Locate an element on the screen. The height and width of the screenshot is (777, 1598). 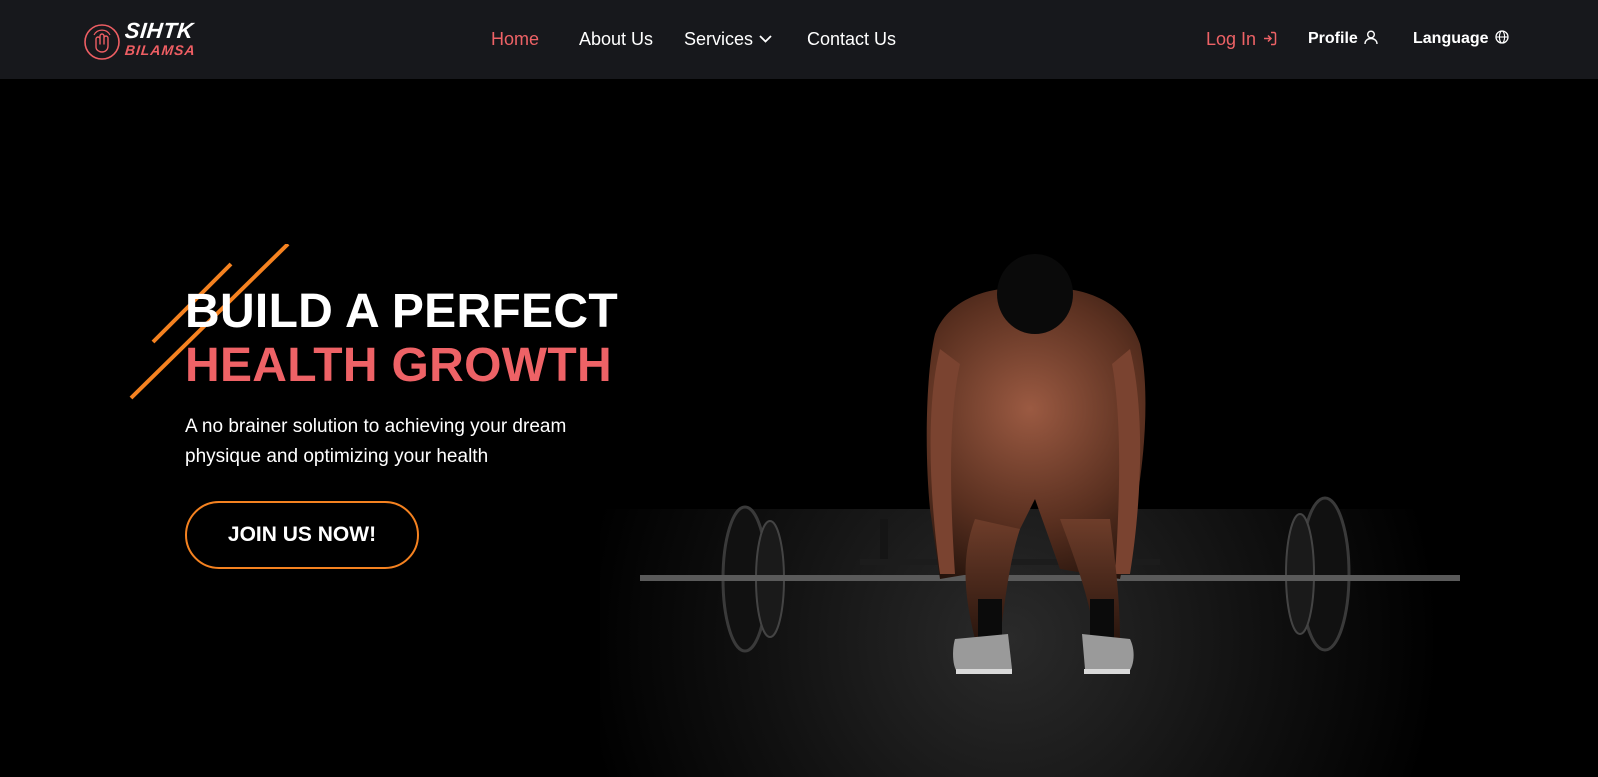
brand-wordmark: SIHTK BILAMSA is located at coordinates (160, 38).